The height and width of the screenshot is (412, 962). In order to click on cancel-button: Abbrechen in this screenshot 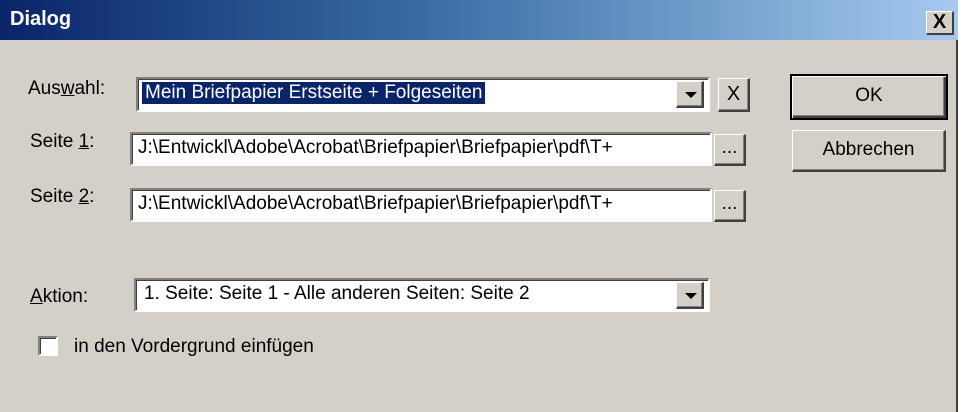, I will do `click(869, 151)`.